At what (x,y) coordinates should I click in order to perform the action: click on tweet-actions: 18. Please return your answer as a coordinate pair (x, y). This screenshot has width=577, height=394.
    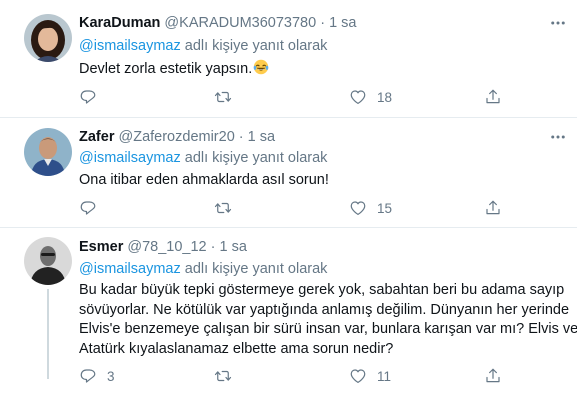
    Looking at the image, I should click on (294, 97).